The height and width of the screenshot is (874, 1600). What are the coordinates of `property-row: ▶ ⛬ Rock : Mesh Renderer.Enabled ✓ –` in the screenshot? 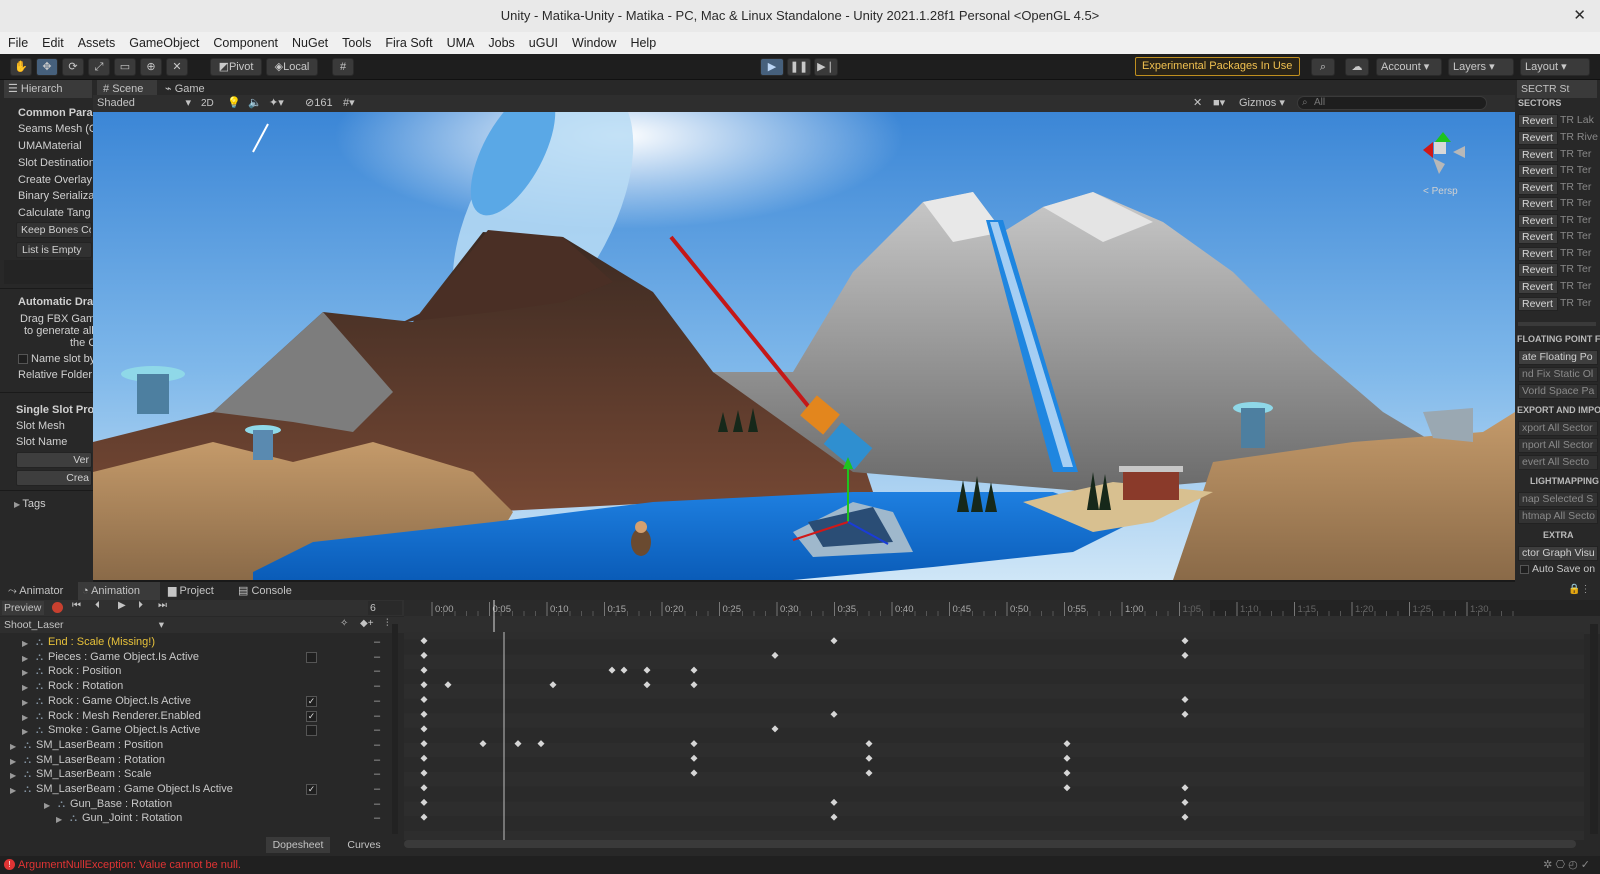 It's located at (192, 716).